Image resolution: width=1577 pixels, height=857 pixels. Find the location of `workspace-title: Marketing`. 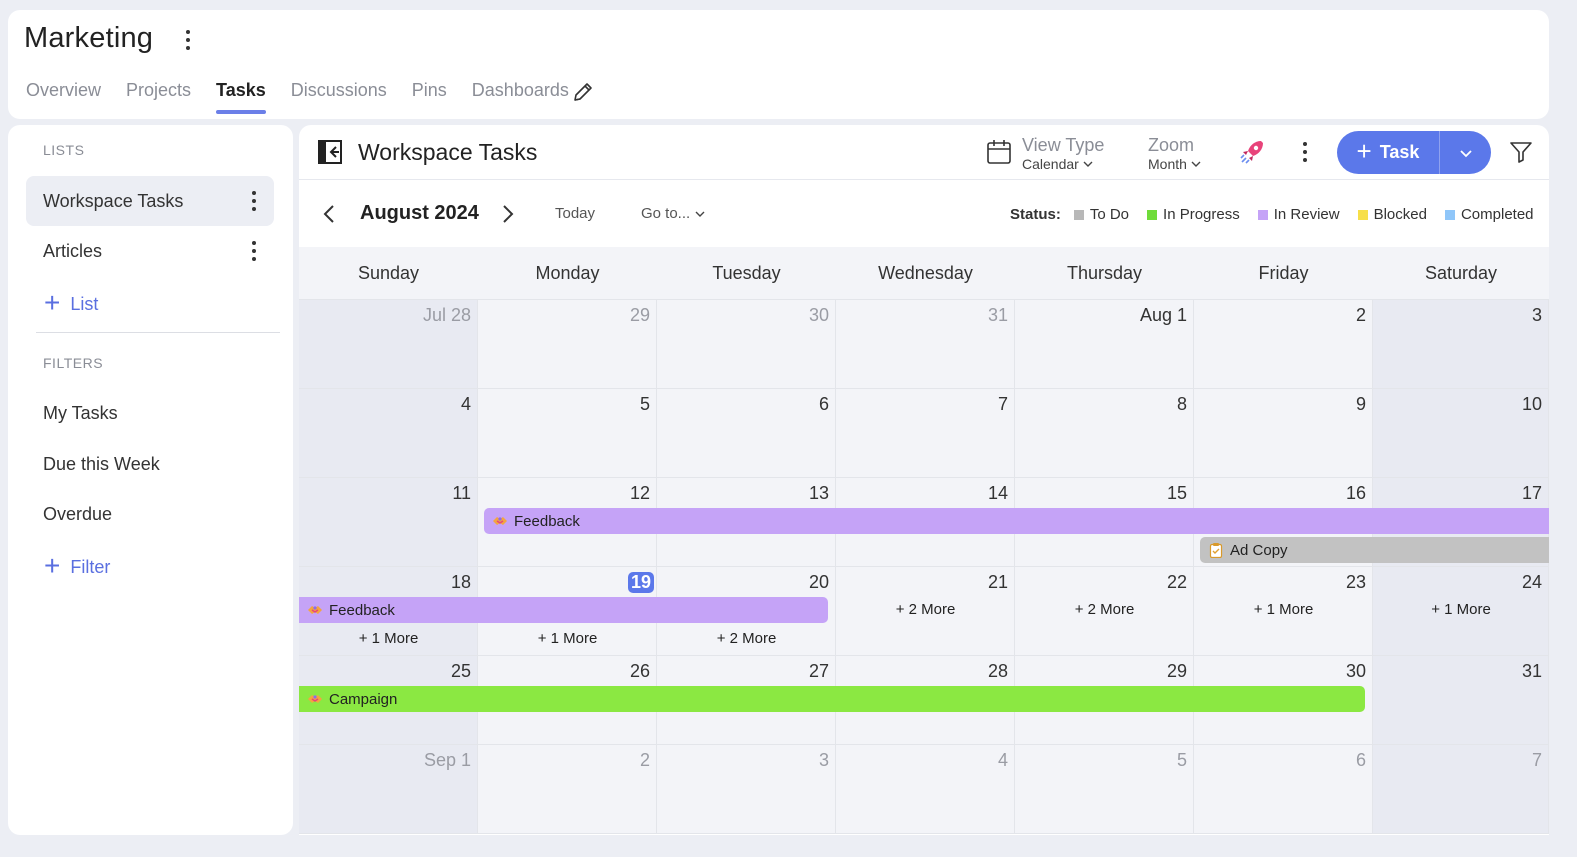

workspace-title: Marketing is located at coordinates (89, 38).